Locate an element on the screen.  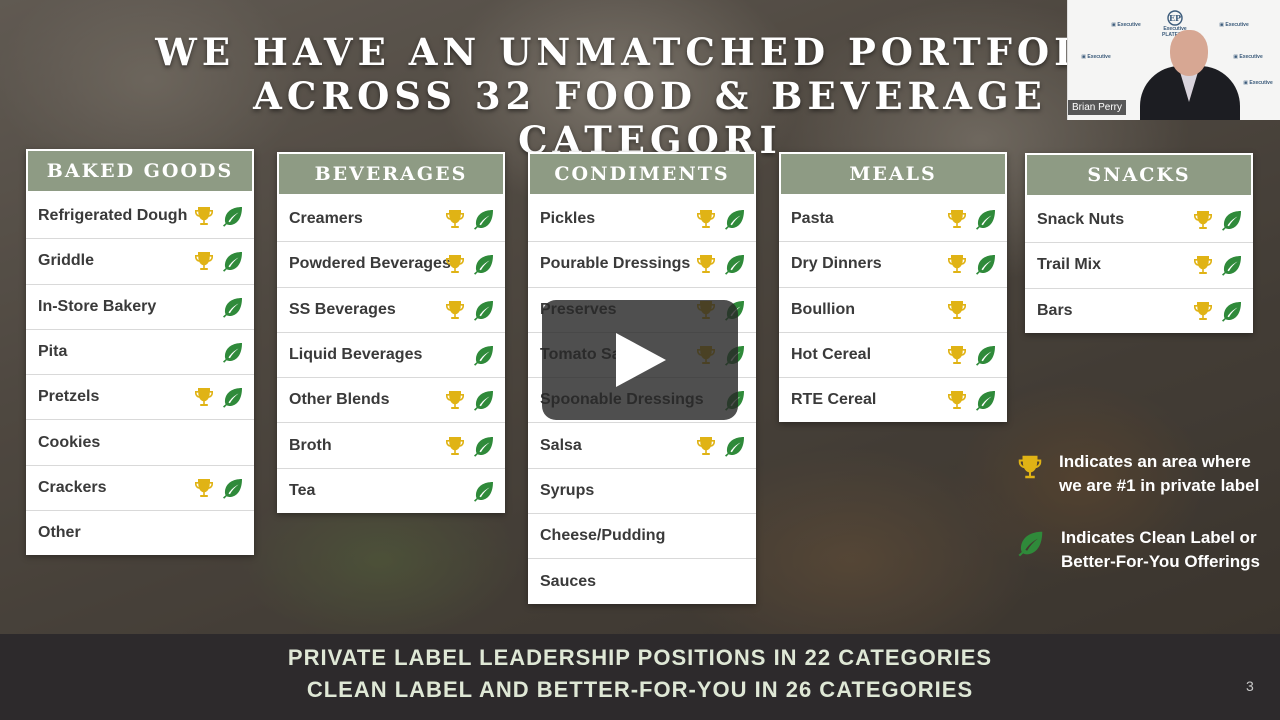
category-row-liquid-beverages: Liquid Beverages is located at coordinates (391, 354).